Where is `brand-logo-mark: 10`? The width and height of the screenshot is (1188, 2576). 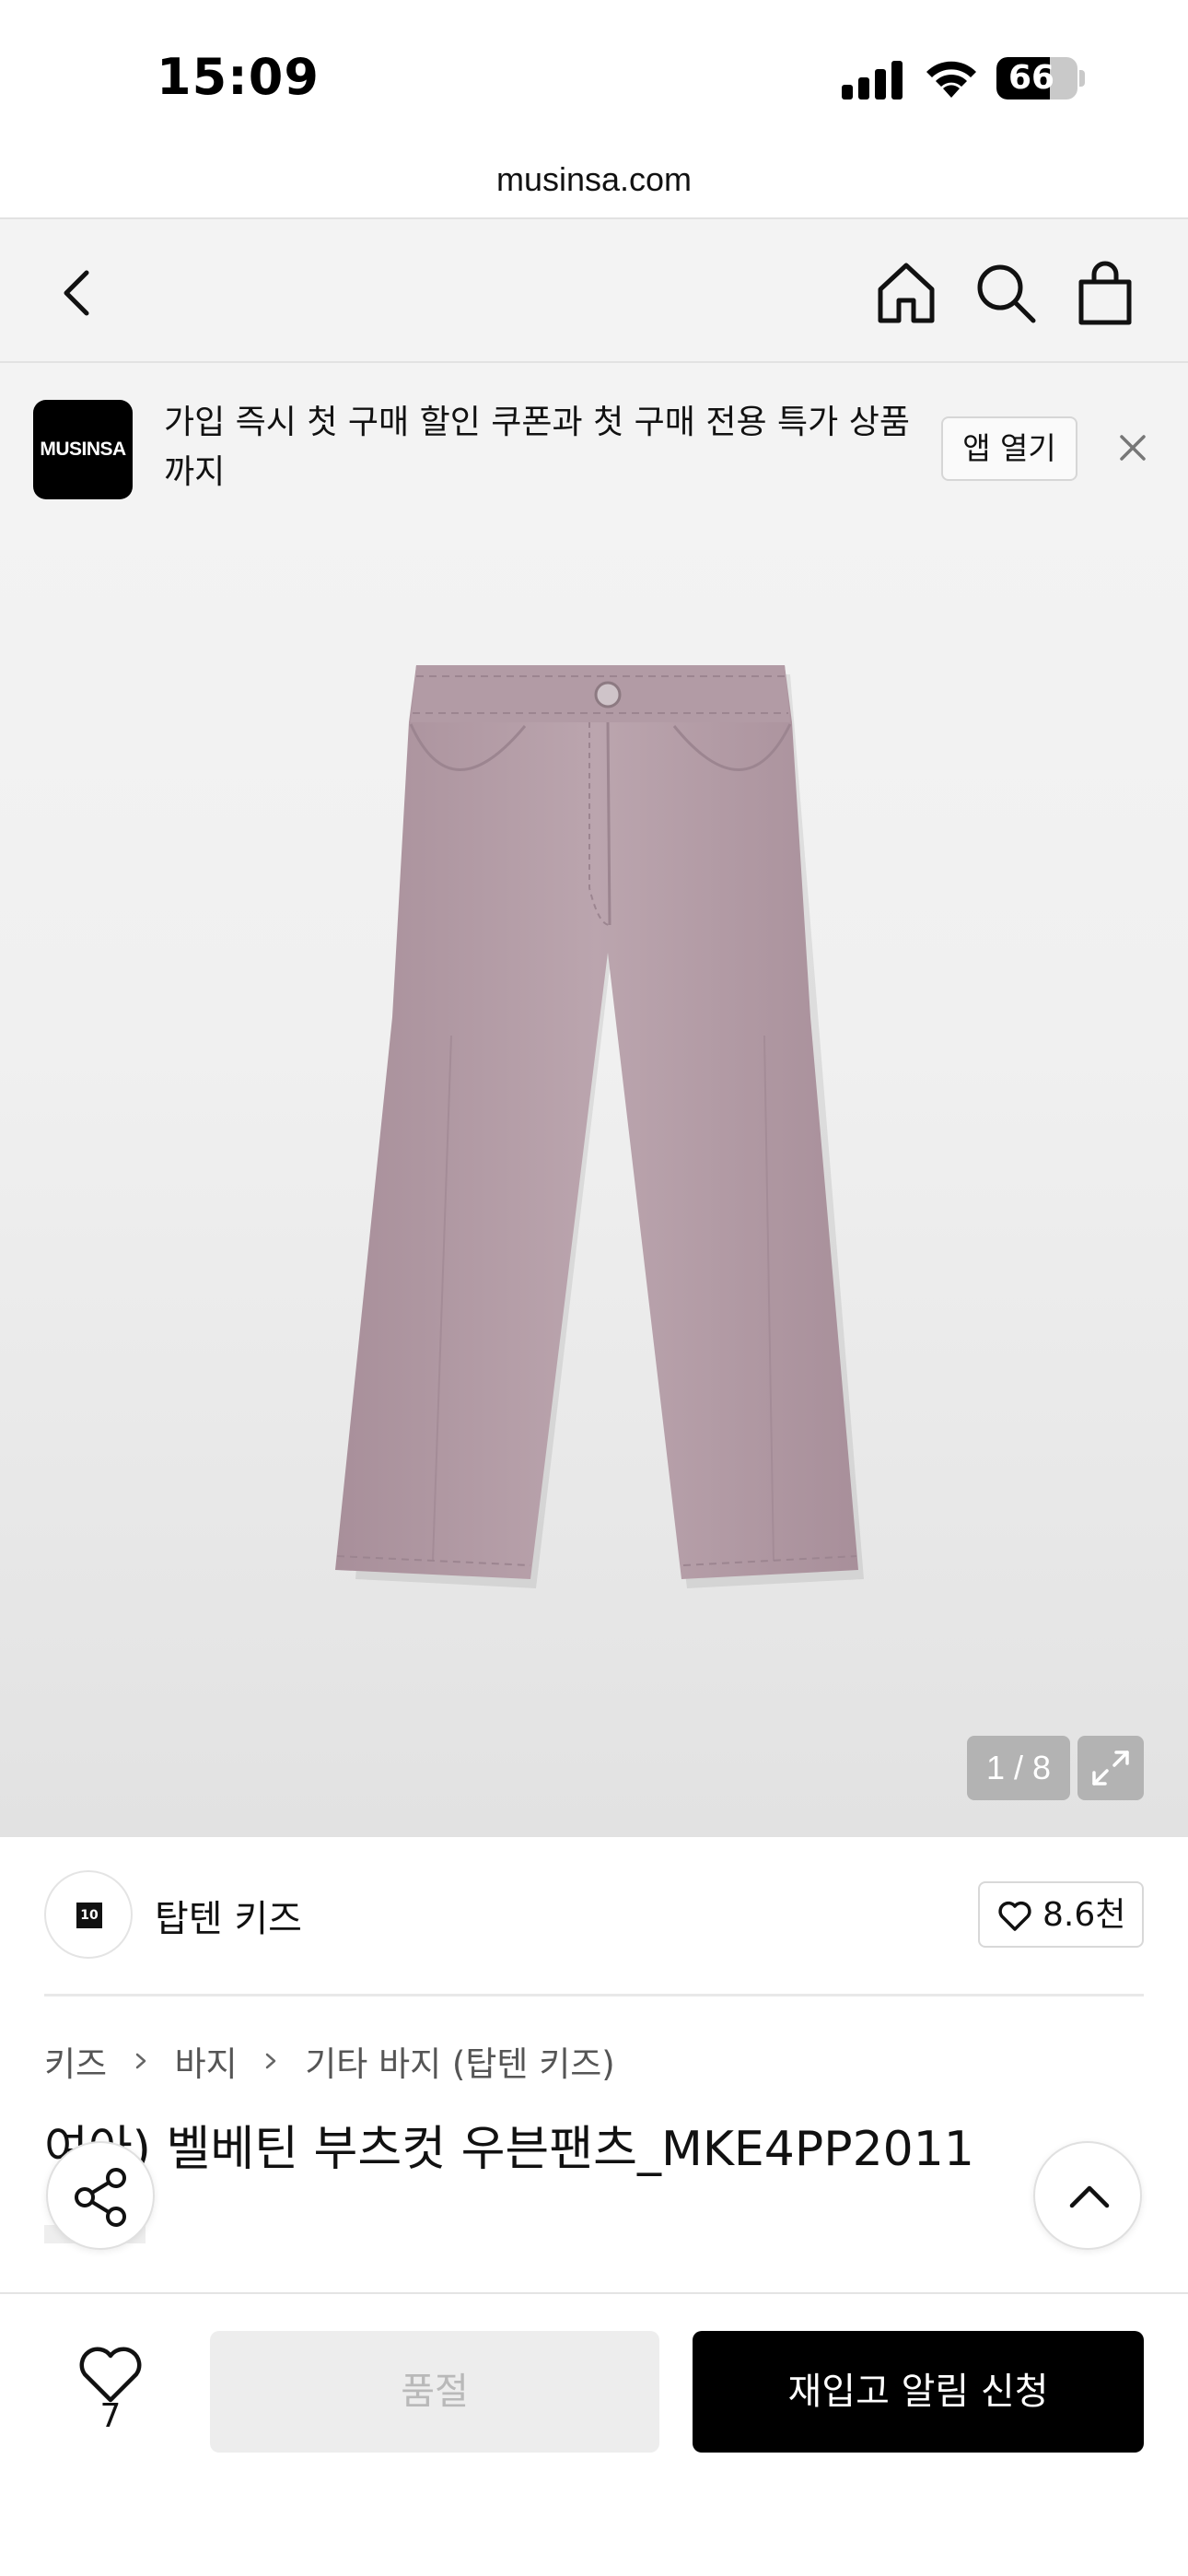 brand-logo-mark: 10 is located at coordinates (89, 1915).